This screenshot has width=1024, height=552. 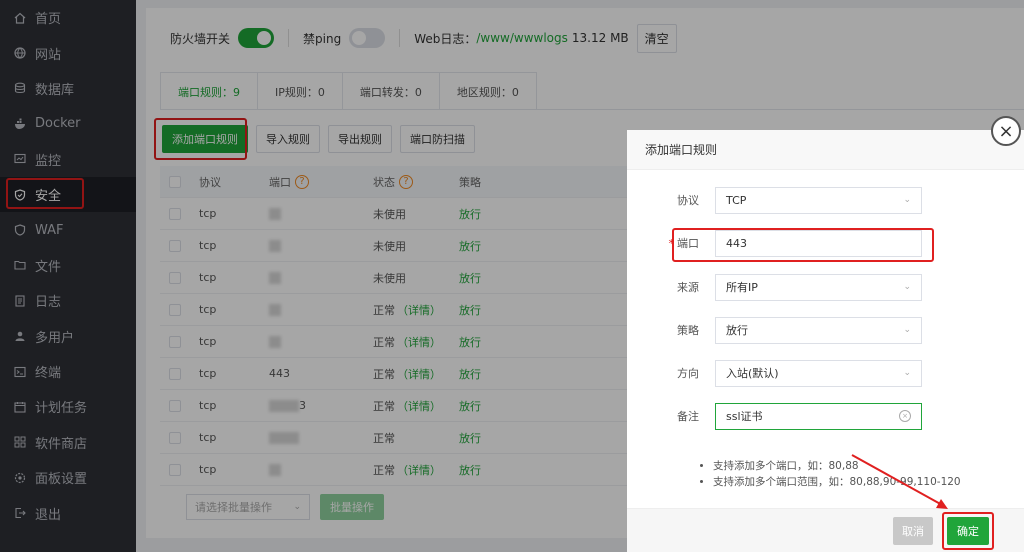 I want to click on close-icon: ×, so click(x=1006, y=131).